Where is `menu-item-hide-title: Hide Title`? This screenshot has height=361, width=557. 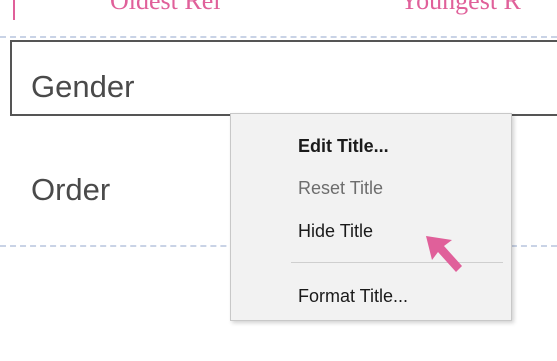 menu-item-hide-title: Hide Title is located at coordinates (335, 231).